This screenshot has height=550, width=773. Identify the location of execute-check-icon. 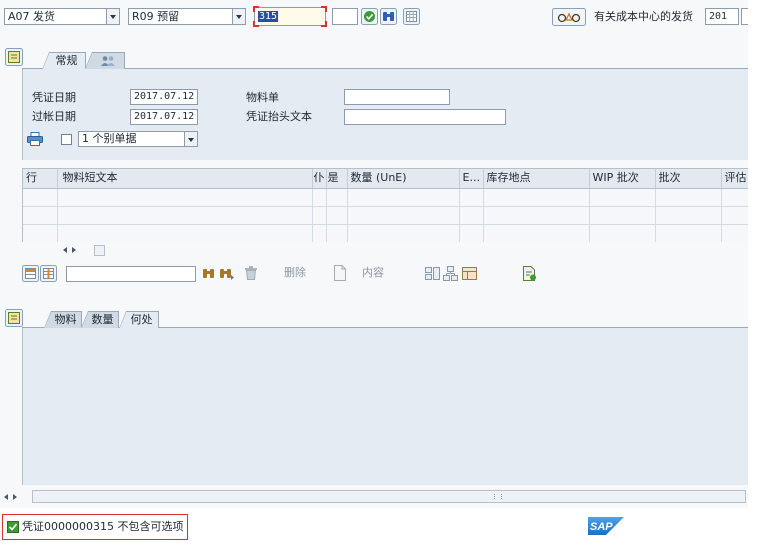
(369, 16).